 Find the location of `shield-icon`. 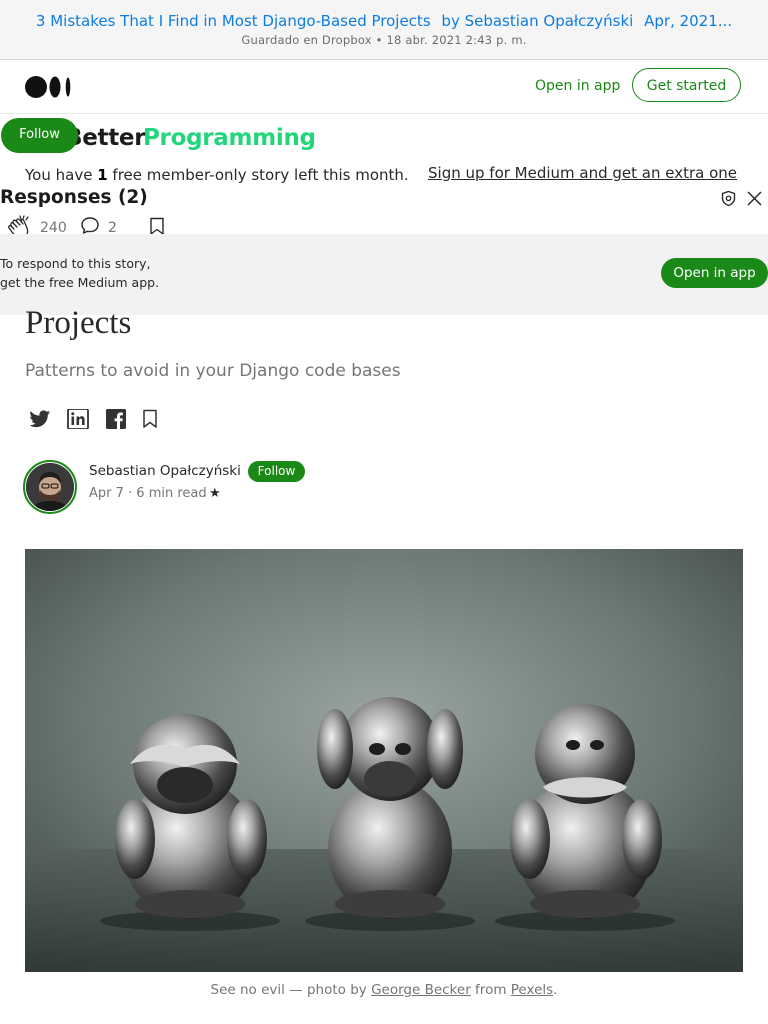

shield-icon is located at coordinates (728, 198).